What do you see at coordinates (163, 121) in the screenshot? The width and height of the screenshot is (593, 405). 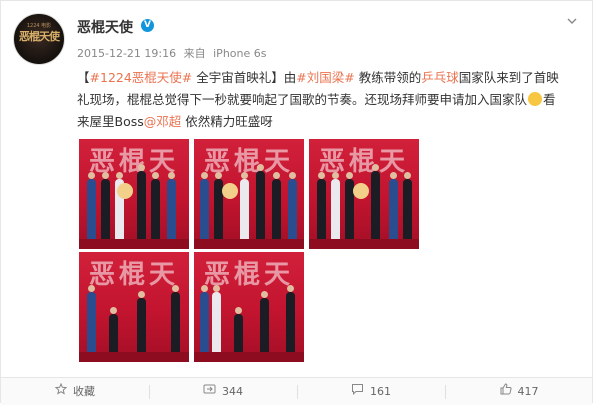 I see `mention-link-dengchao: @邓超` at bounding box center [163, 121].